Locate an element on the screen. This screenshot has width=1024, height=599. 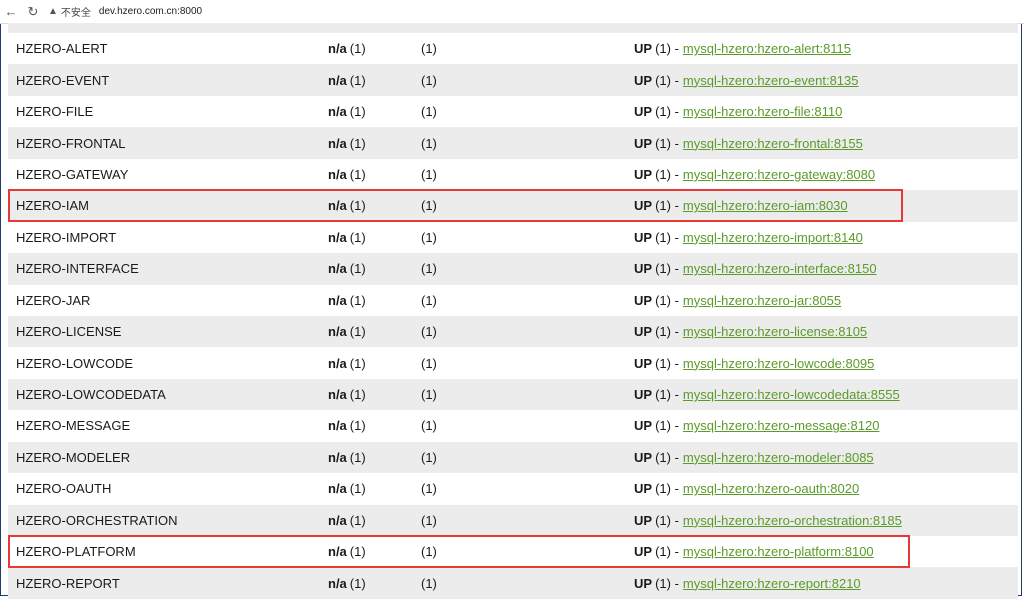
instance-link: mysql-hzero:hzero-oauth:8020 is located at coordinates (771, 488).